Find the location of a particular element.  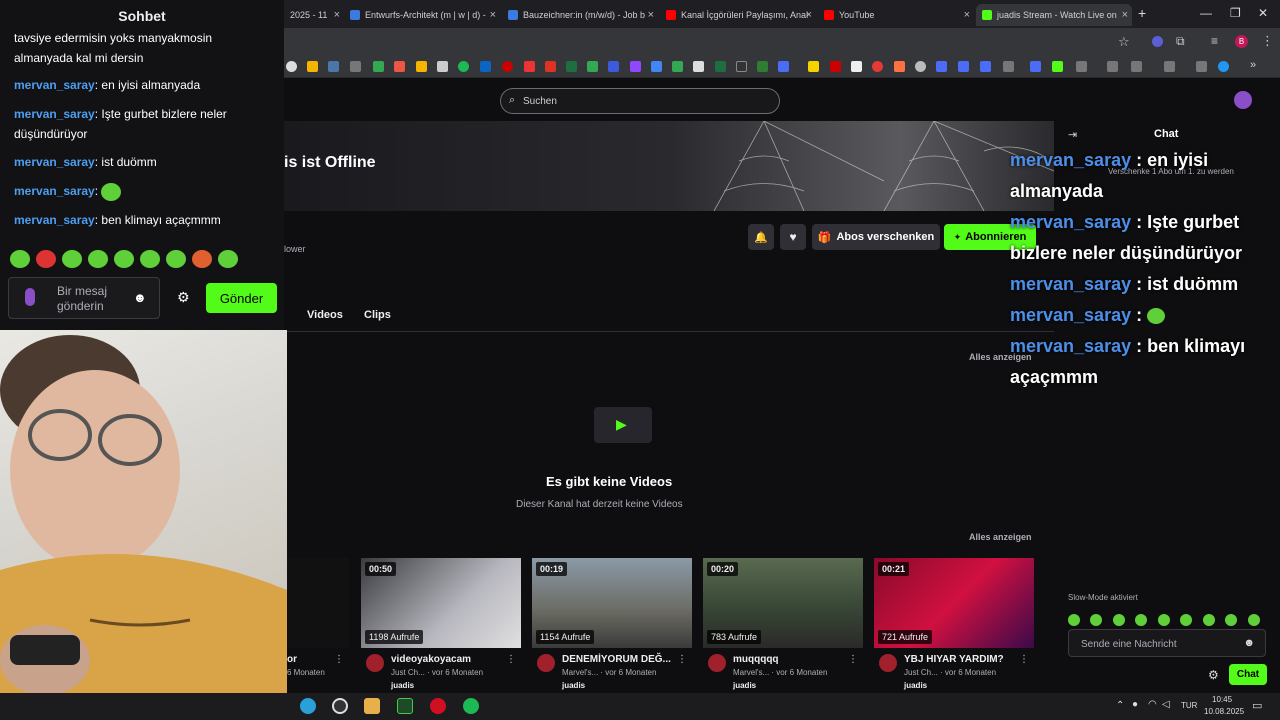

wifi-icon: ◠ is located at coordinates (1152, 704).